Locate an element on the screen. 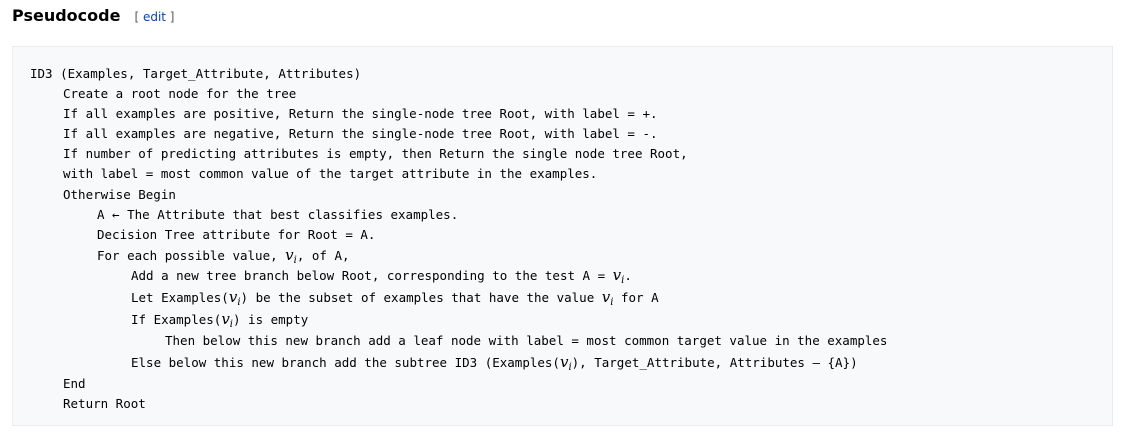 This screenshot has width=1125, height=439. code-line-if-empty: If Examples(vi) is empty is located at coordinates (571, 320).